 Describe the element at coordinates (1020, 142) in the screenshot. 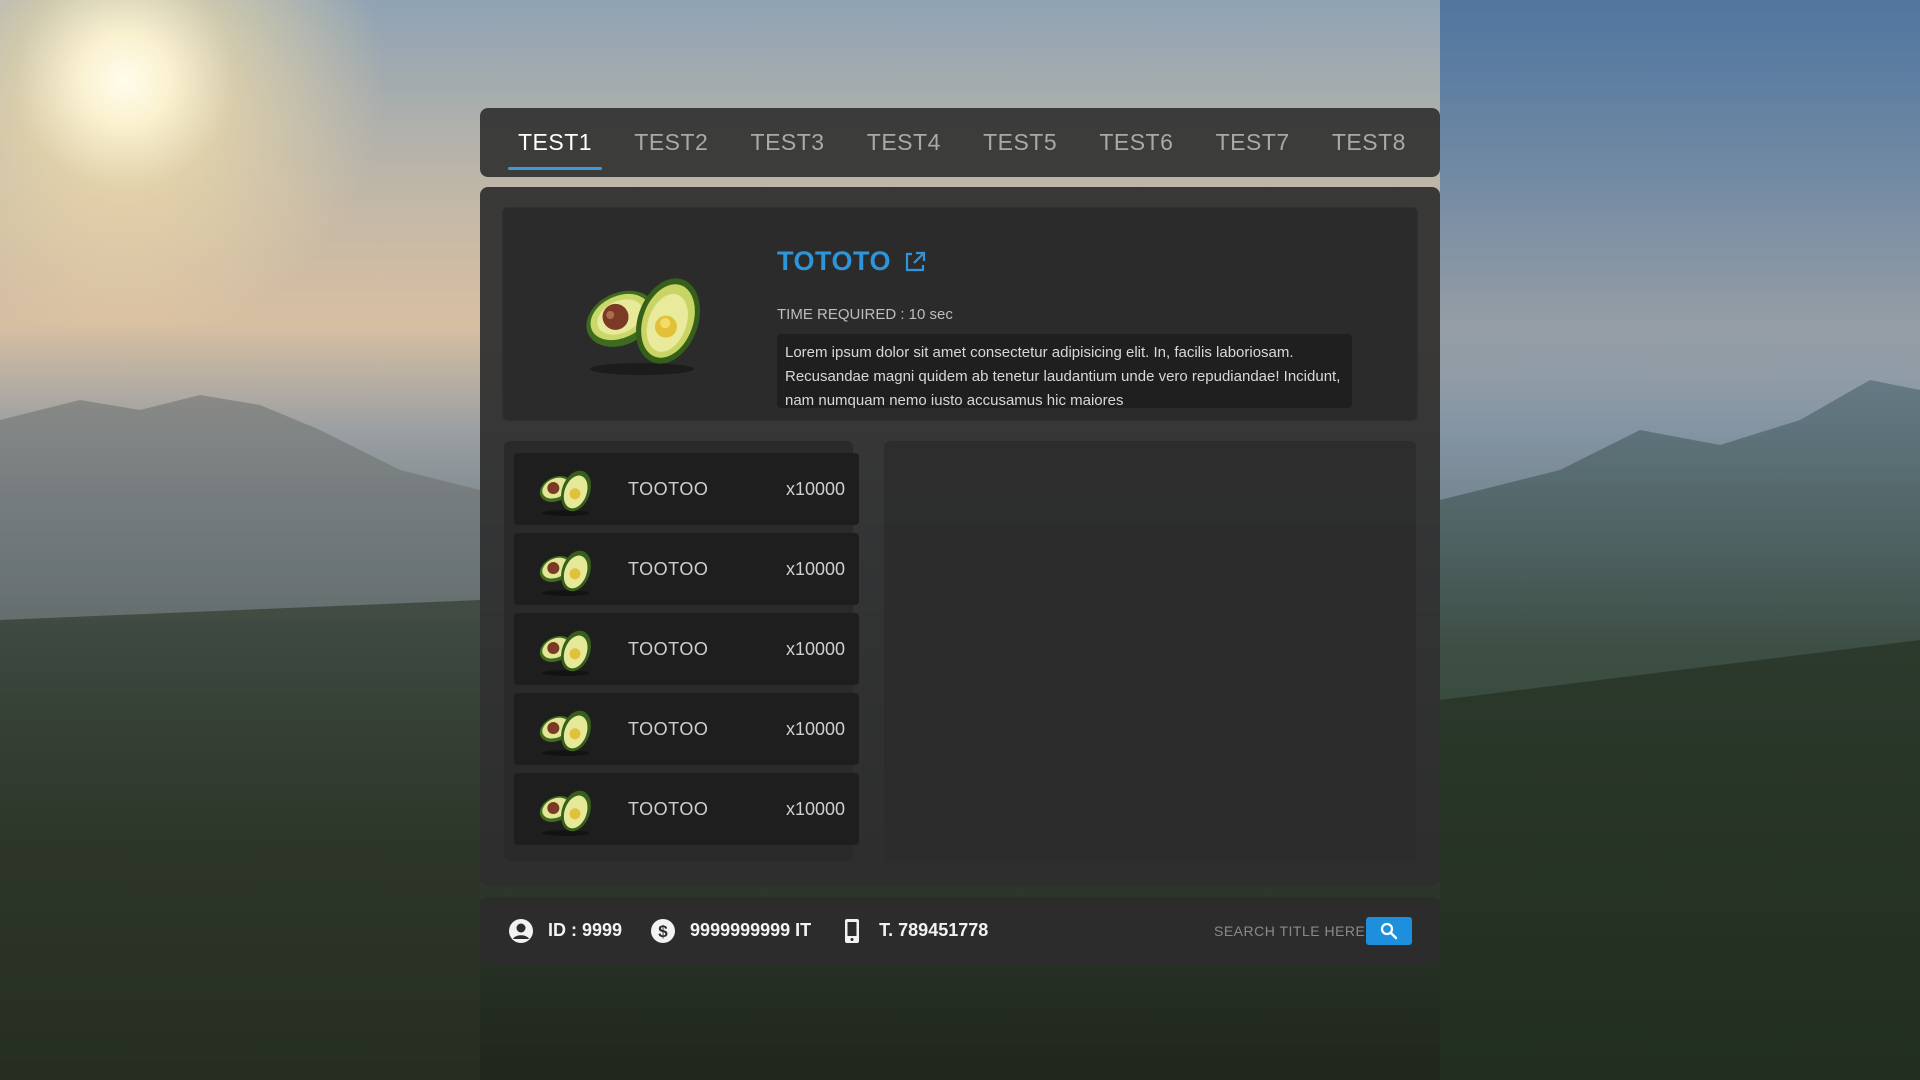

I see `tab-5: TEST5` at that location.